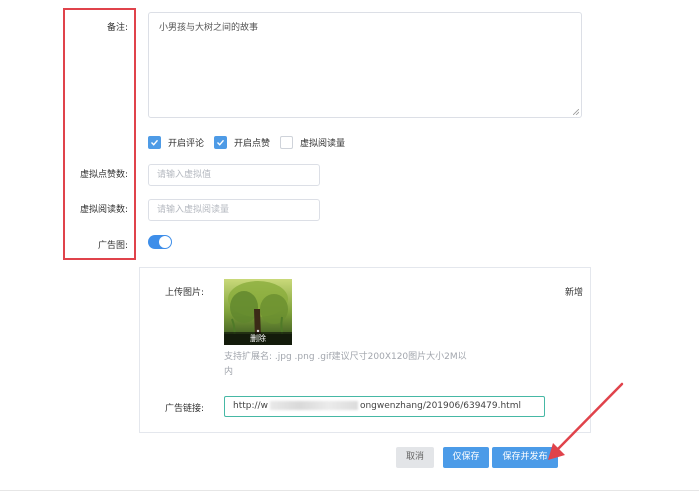 The image size is (699, 491). What do you see at coordinates (185, 293) in the screenshot?
I see `upload-label: 上传图片:` at bounding box center [185, 293].